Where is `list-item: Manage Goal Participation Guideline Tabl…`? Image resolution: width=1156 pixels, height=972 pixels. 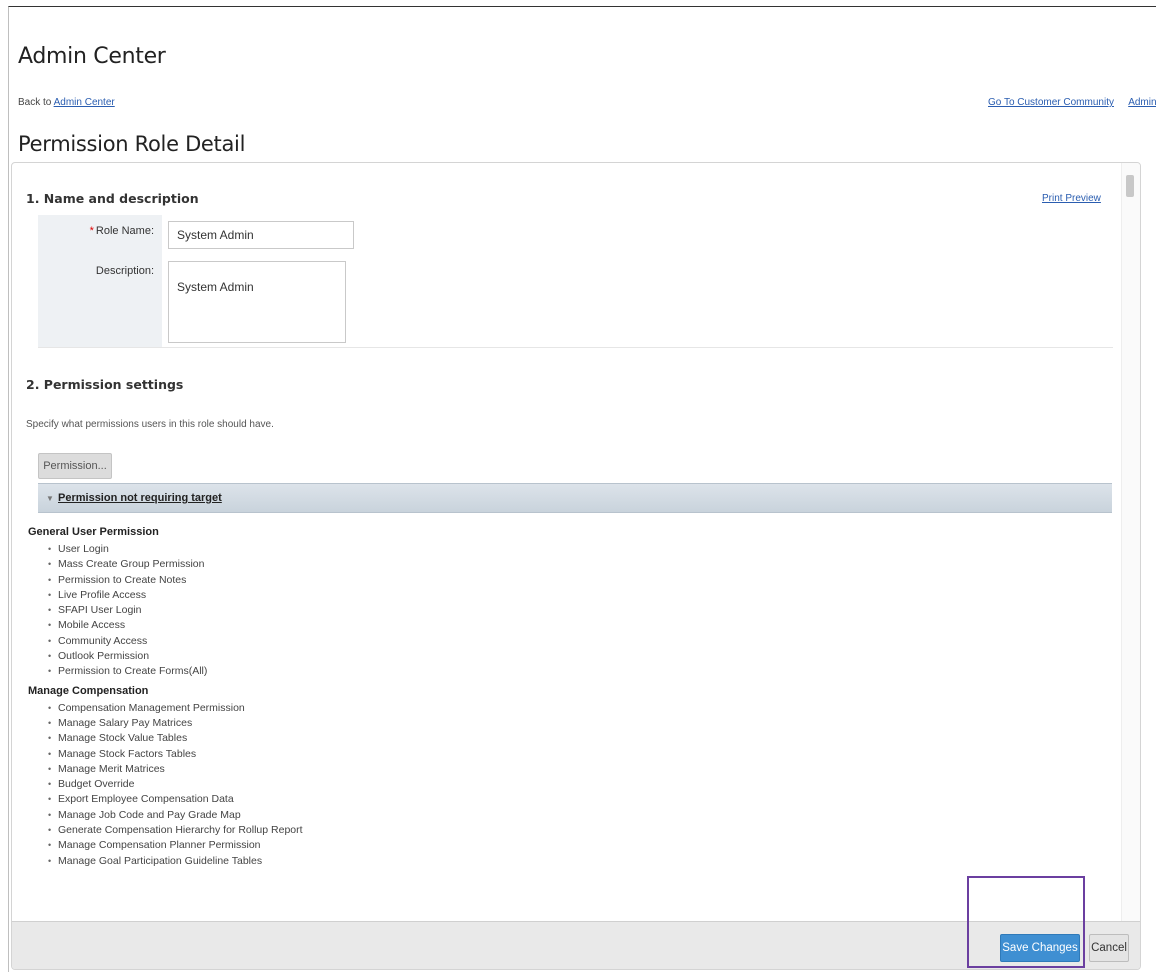
list-item: Manage Goal Participation Guideline Tabl… is located at coordinates (175, 861).